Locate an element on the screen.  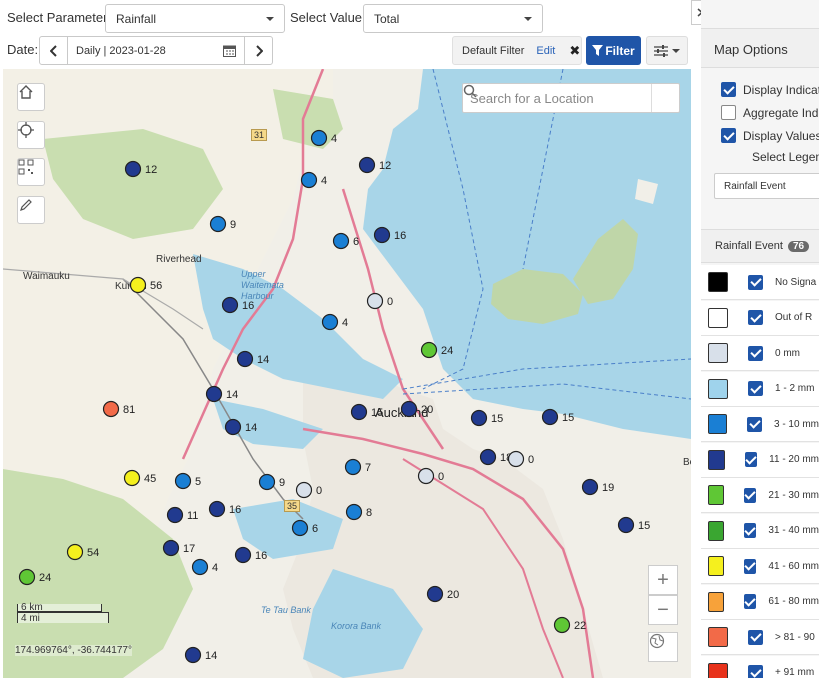
legend-row: Out of R is located at coordinates (760, 318).